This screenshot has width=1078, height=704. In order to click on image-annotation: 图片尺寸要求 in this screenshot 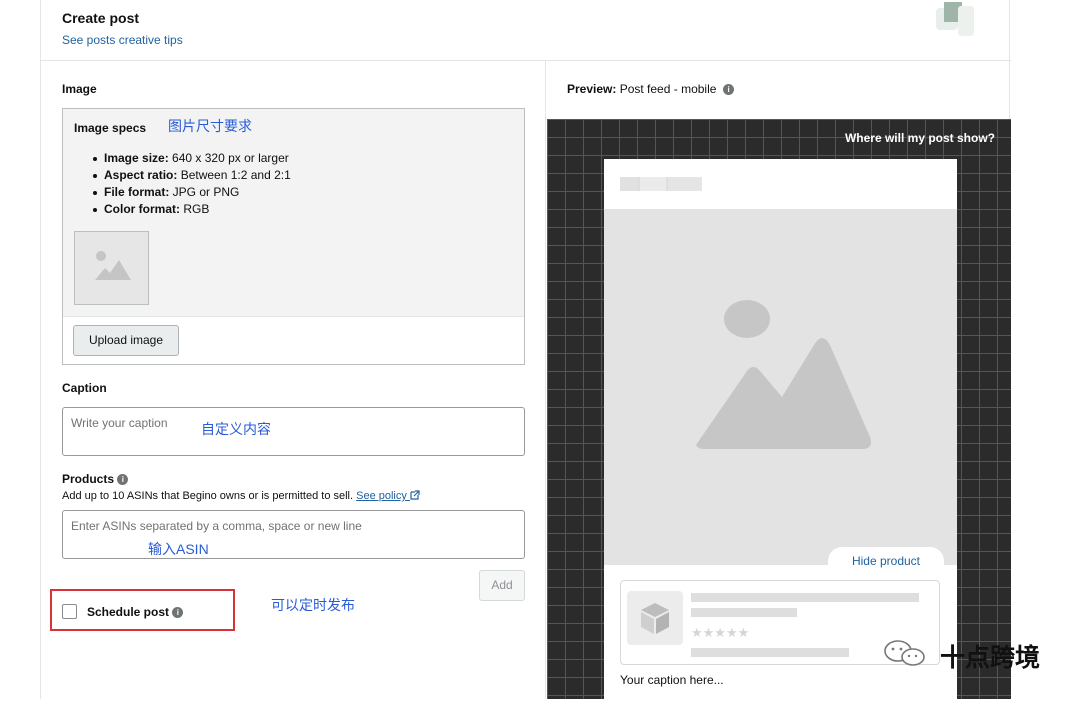, I will do `click(210, 126)`.